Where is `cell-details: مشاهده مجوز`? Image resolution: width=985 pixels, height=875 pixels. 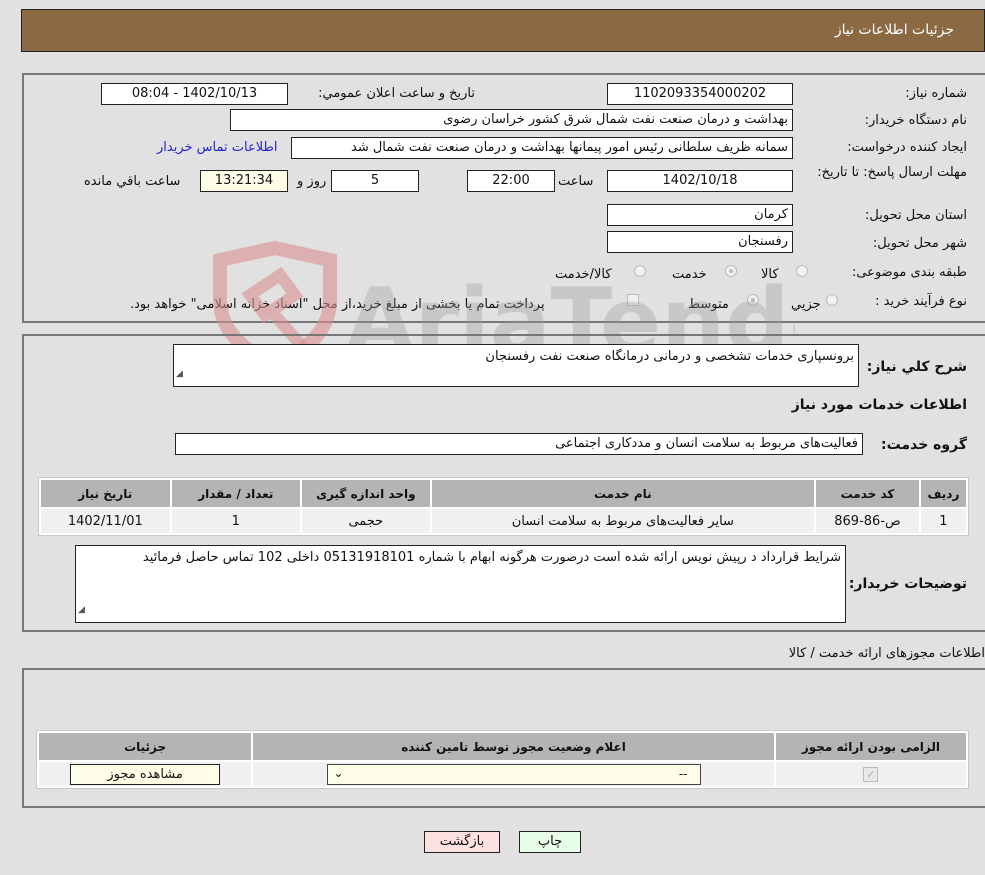
cell-details: مشاهده مجوز is located at coordinates (145, 774).